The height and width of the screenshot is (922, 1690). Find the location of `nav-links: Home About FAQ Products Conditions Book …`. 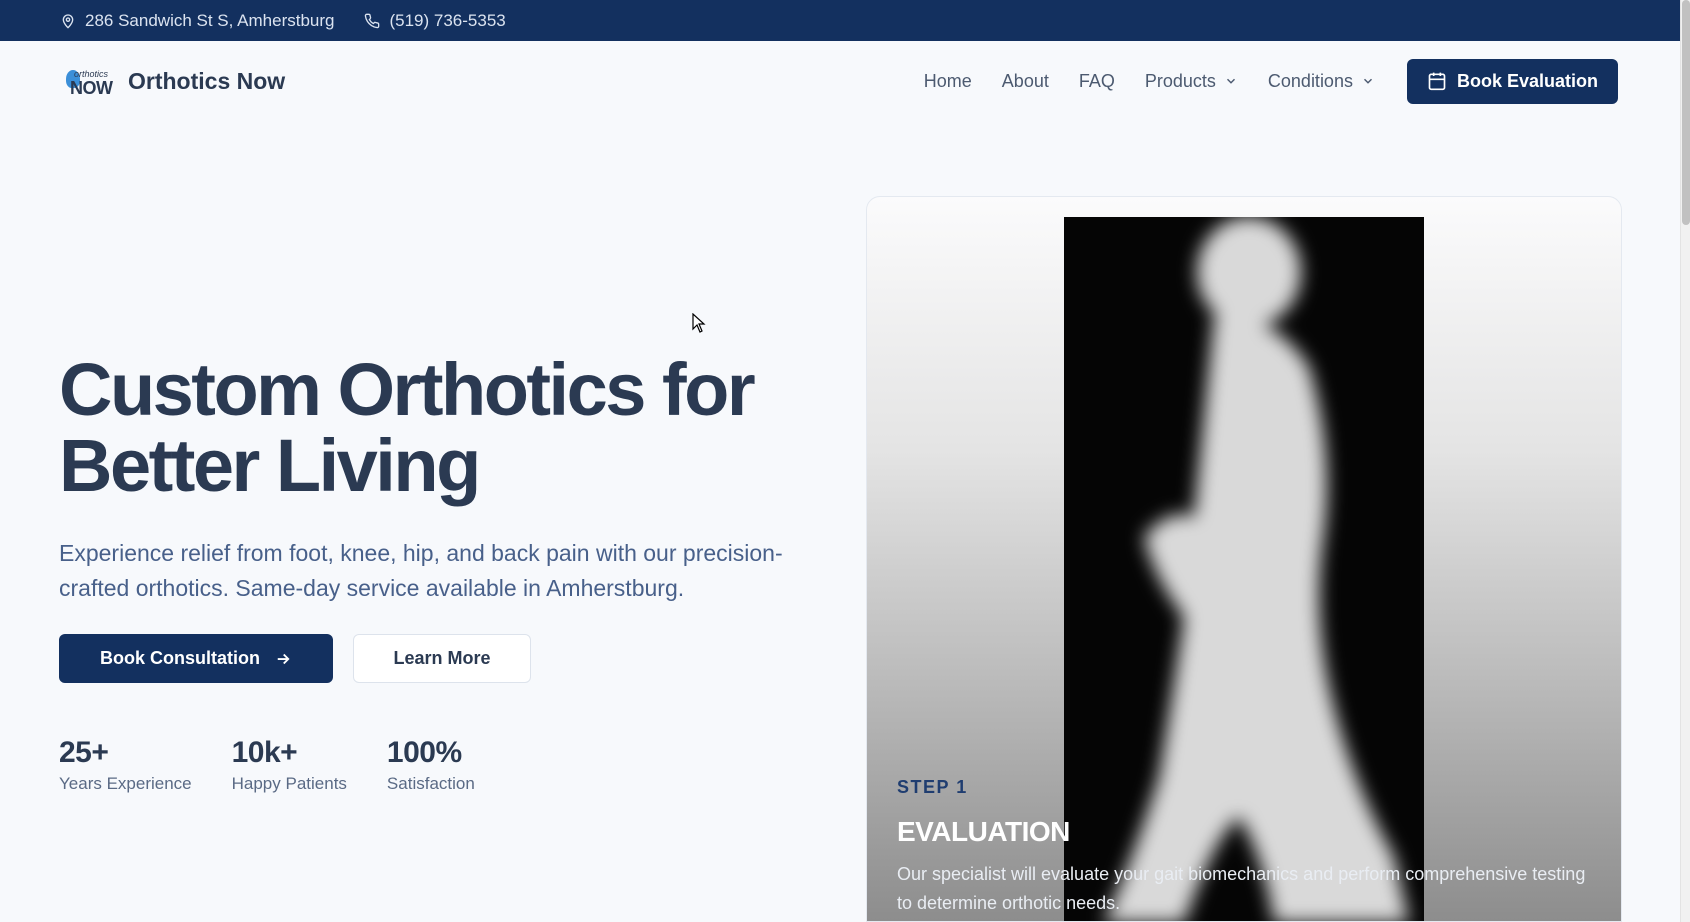

nav-links: Home About FAQ Products Conditions Book … is located at coordinates (1256, 81).